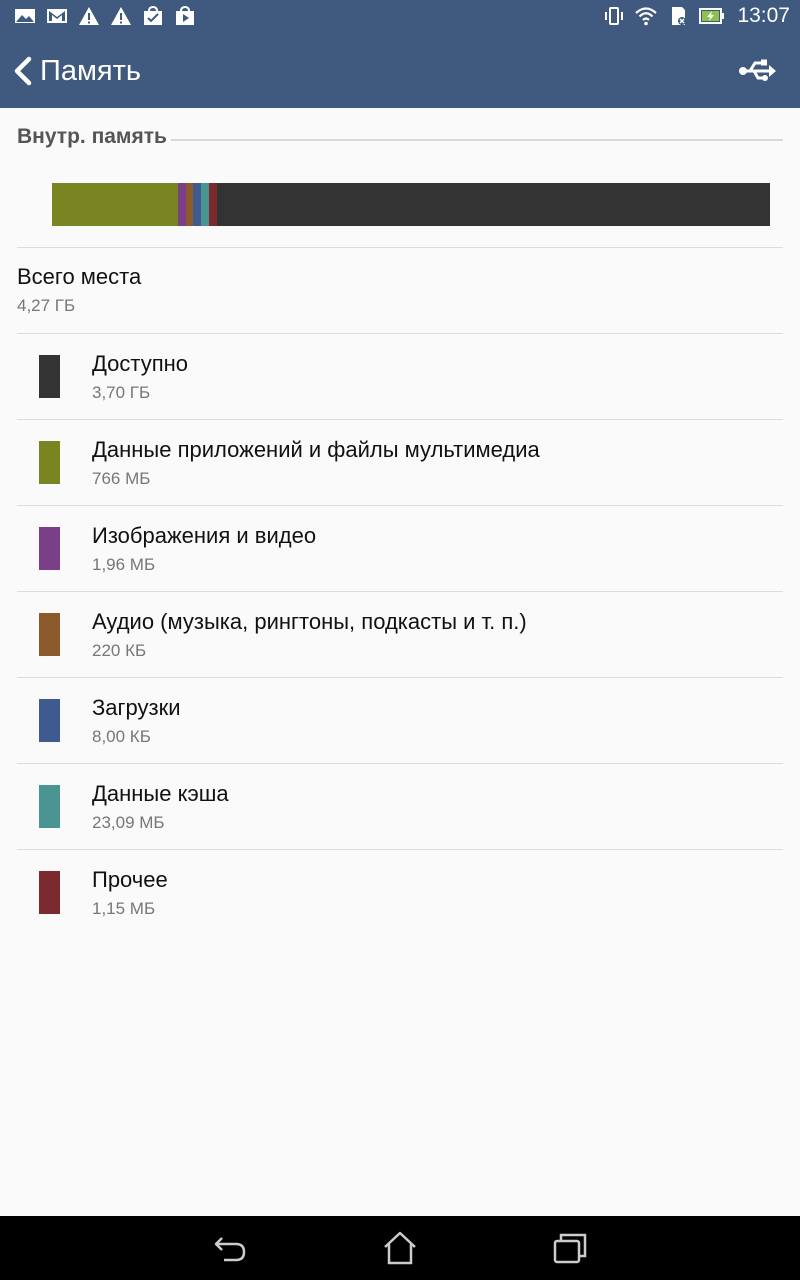 The width and height of the screenshot is (800, 1280). I want to click on clock: 13:07, so click(763, 15).